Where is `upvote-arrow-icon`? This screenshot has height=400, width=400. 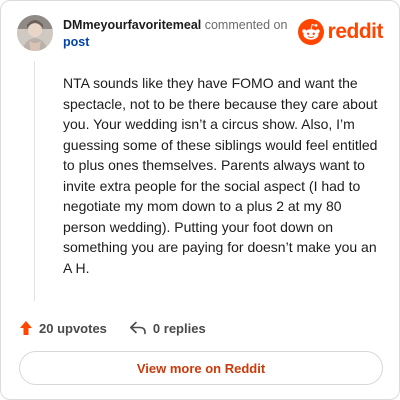
upvote-arrow-icon is located at coordinates (26, 328).